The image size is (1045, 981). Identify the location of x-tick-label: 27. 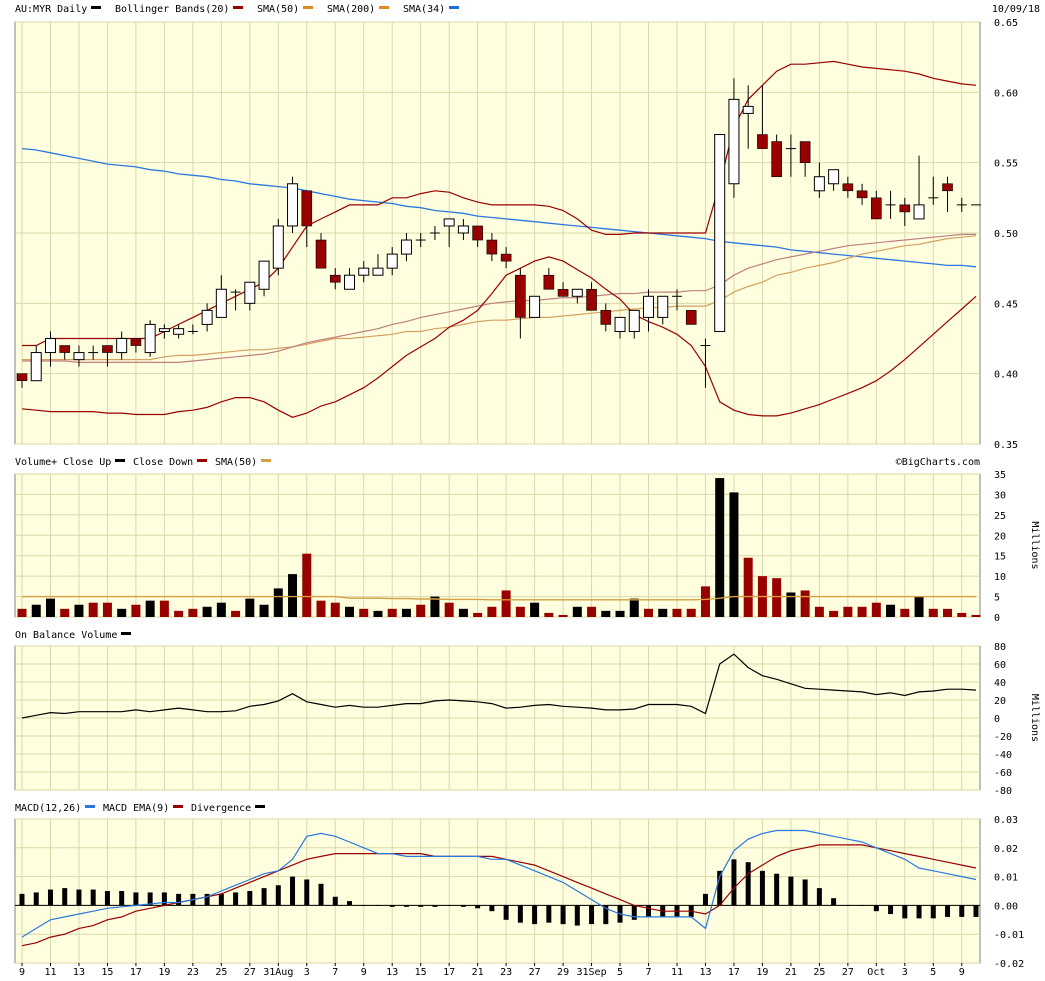
(535, 972).